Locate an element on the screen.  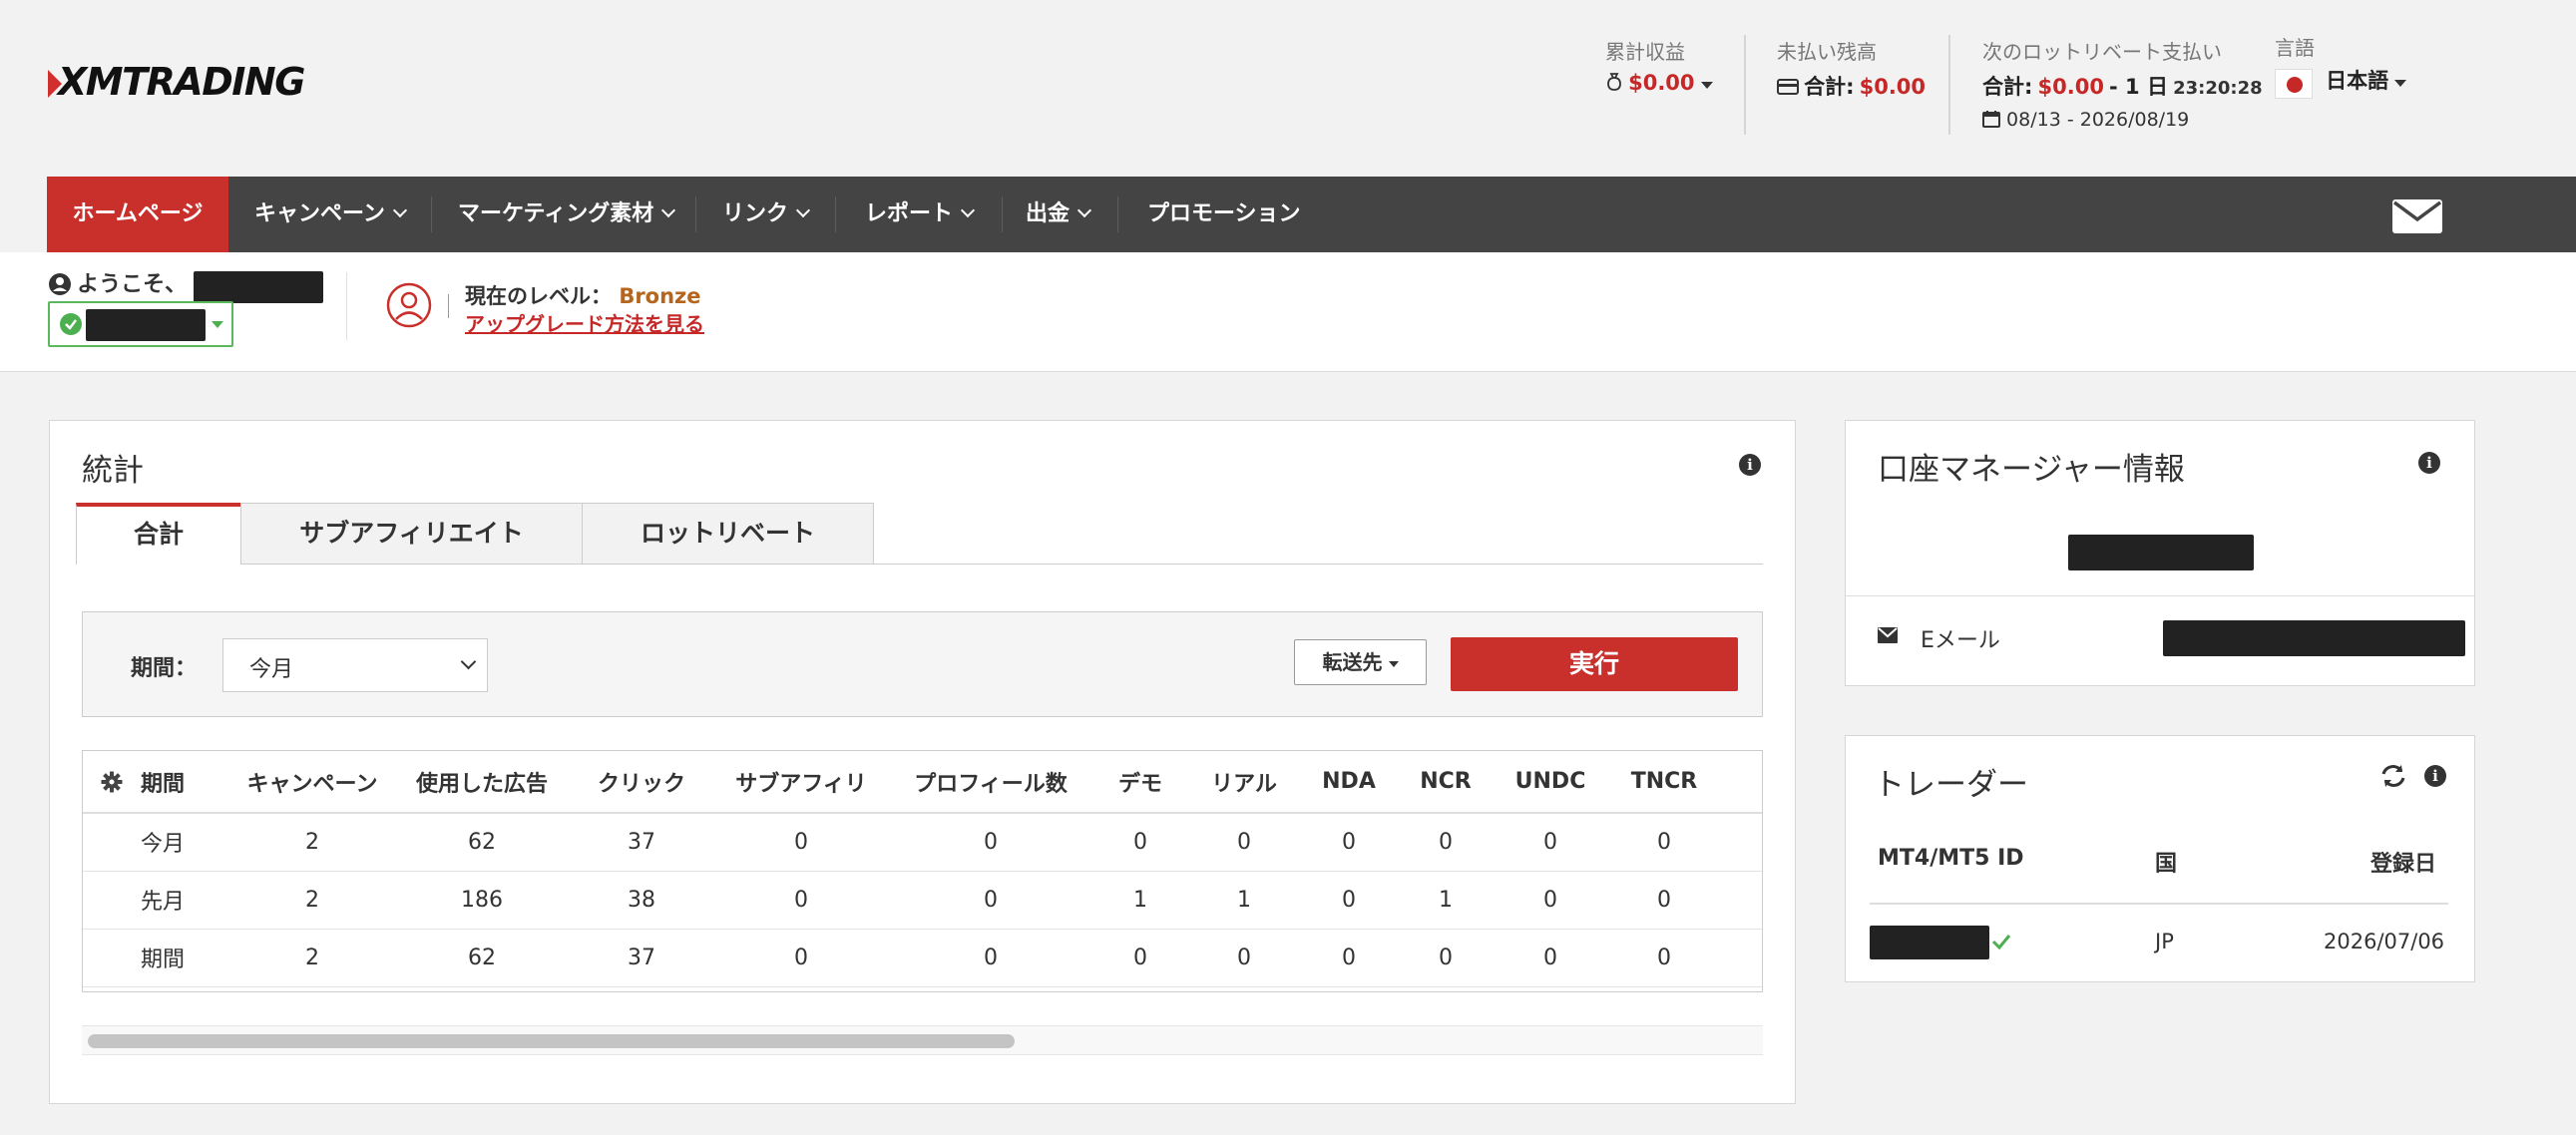
nav-item-promotion: プロモーション is located at coordinates (1224, 214).